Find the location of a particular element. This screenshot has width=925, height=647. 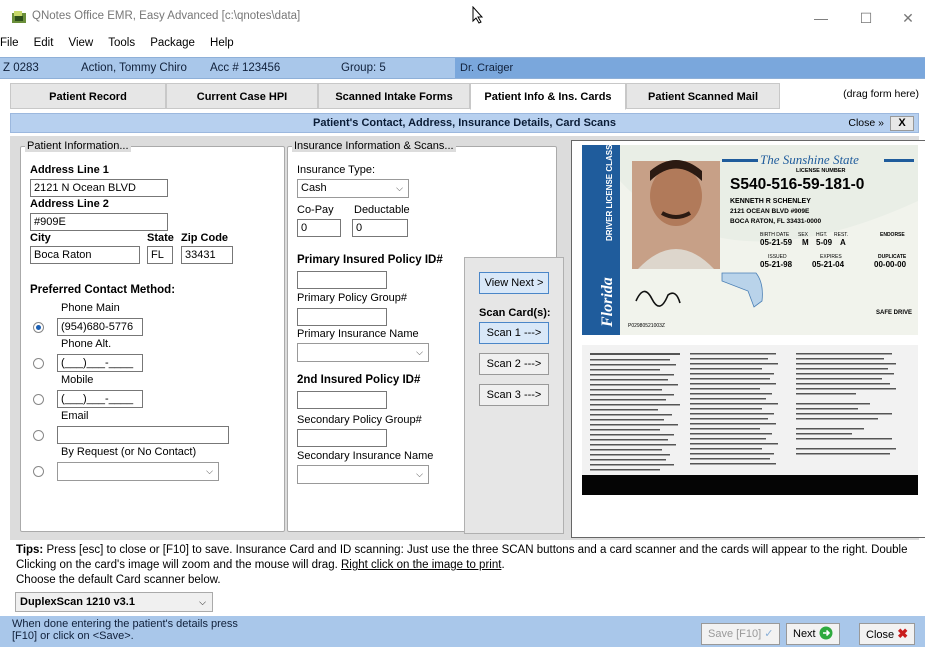

license-city: BOCA RATON, FL 33431-0000 is located at coordinates (776, 221).